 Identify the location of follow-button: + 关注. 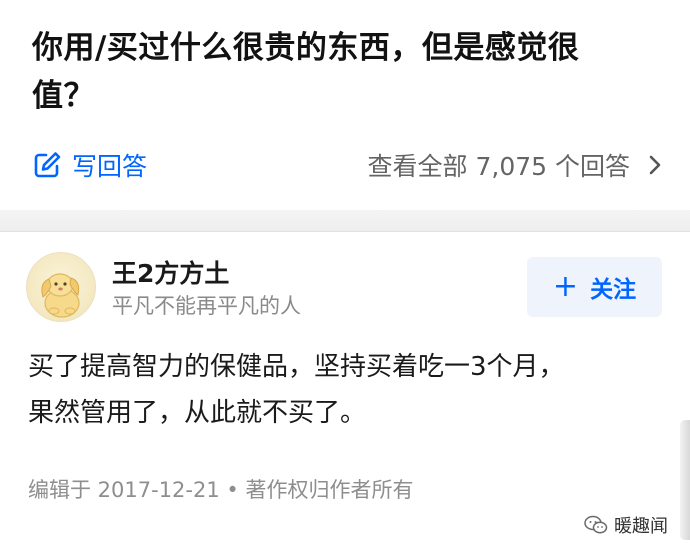
(594, 287).